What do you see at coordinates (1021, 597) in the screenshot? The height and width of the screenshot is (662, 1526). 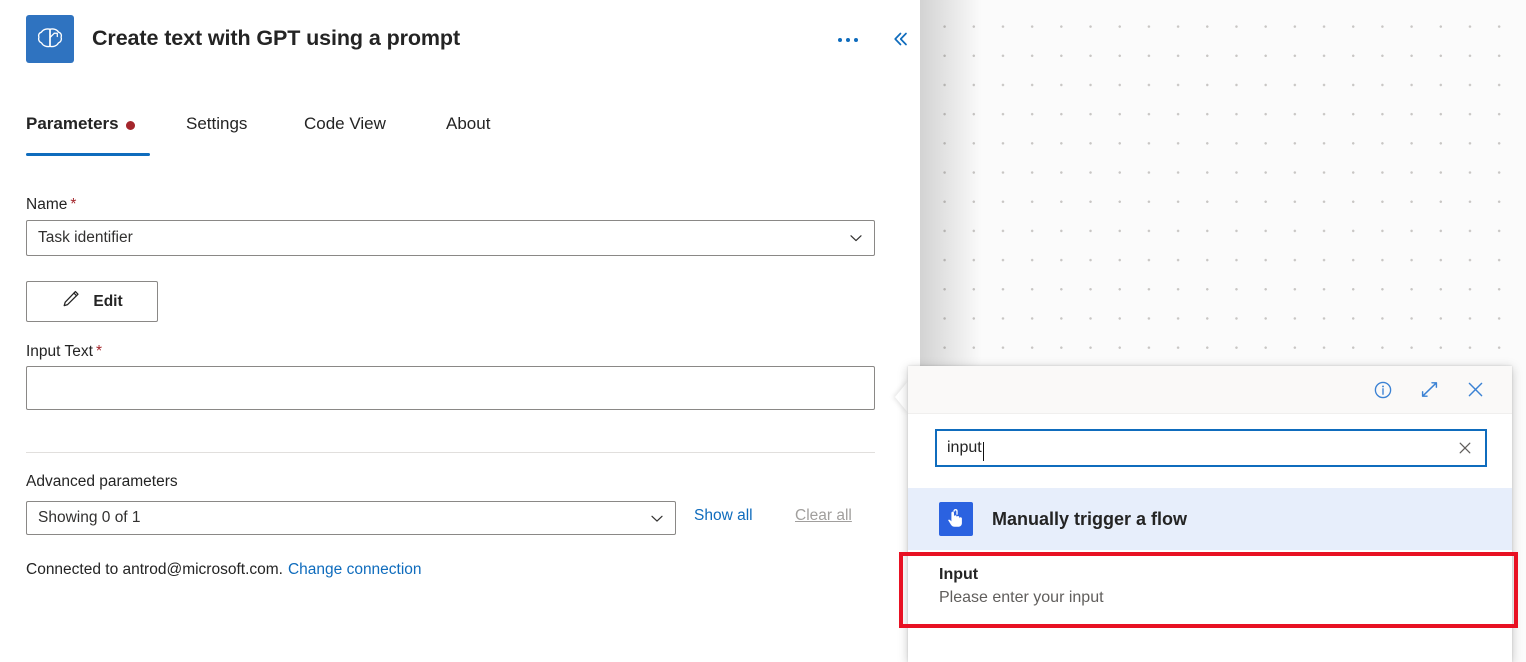 I see `result-item-subtitle: Please enter your input` at bounding box center [1021, 597].